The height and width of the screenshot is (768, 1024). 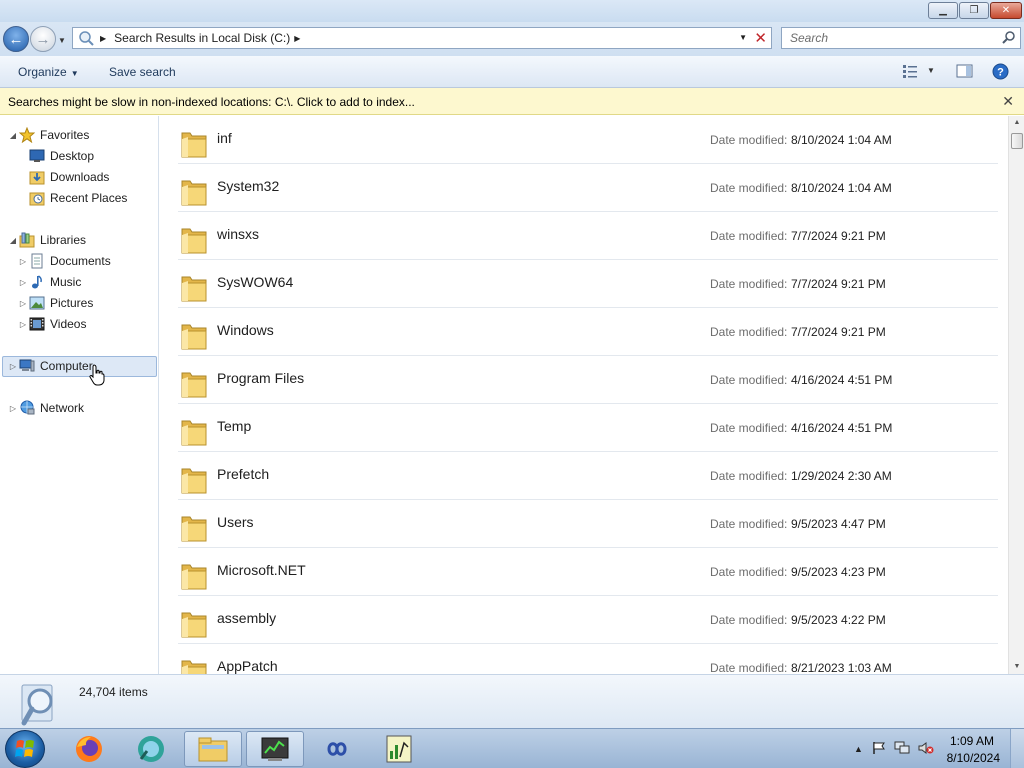 I want to click on nav-downloads: Downloads, so click(x=68, y=177).